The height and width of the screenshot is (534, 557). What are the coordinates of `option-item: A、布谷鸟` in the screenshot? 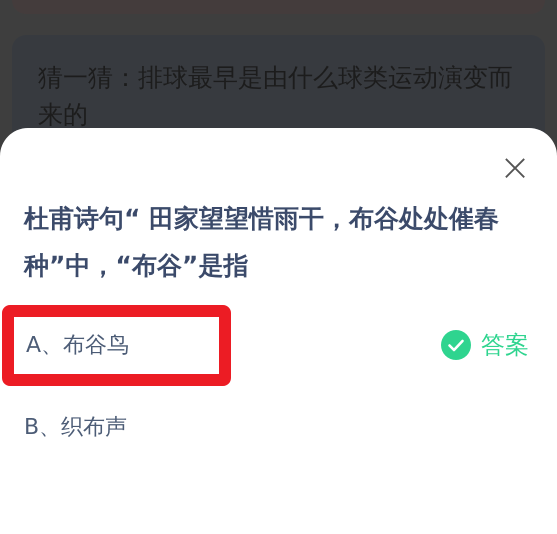 It's located at (117, 345).